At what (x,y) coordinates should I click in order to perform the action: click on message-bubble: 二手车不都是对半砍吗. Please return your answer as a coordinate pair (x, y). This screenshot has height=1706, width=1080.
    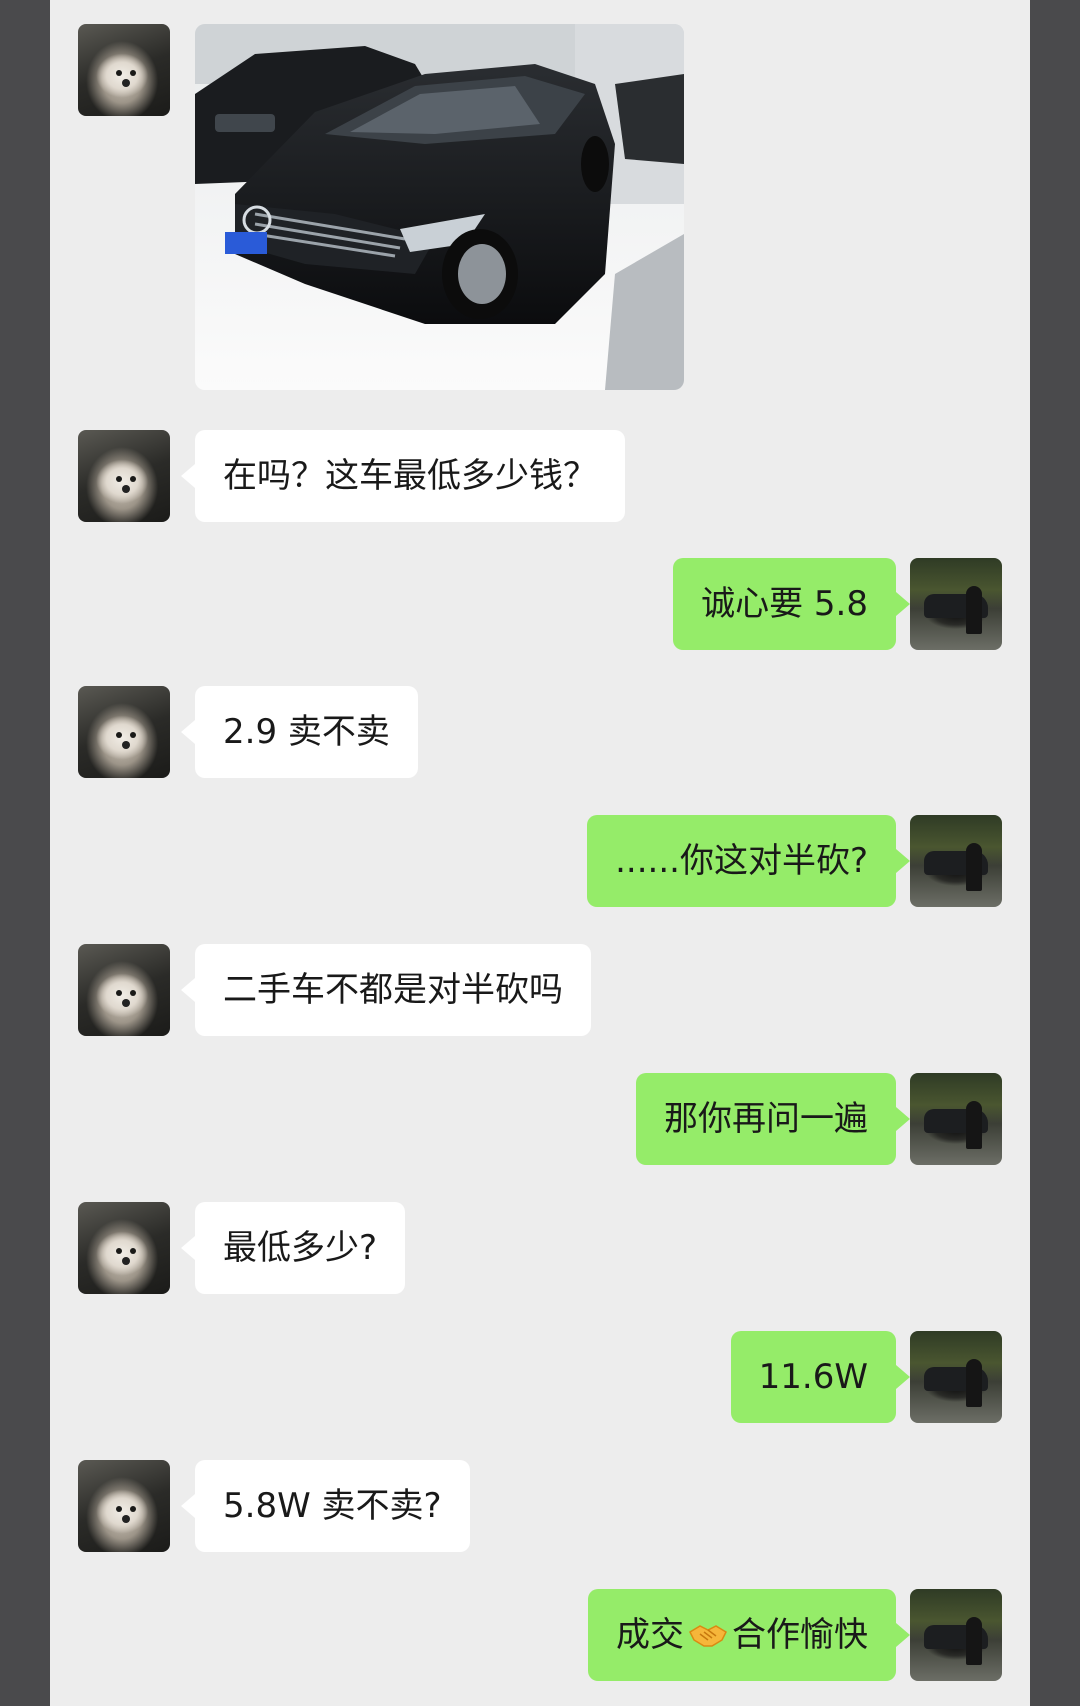
    Looking at the image, I should click on (386, 990).